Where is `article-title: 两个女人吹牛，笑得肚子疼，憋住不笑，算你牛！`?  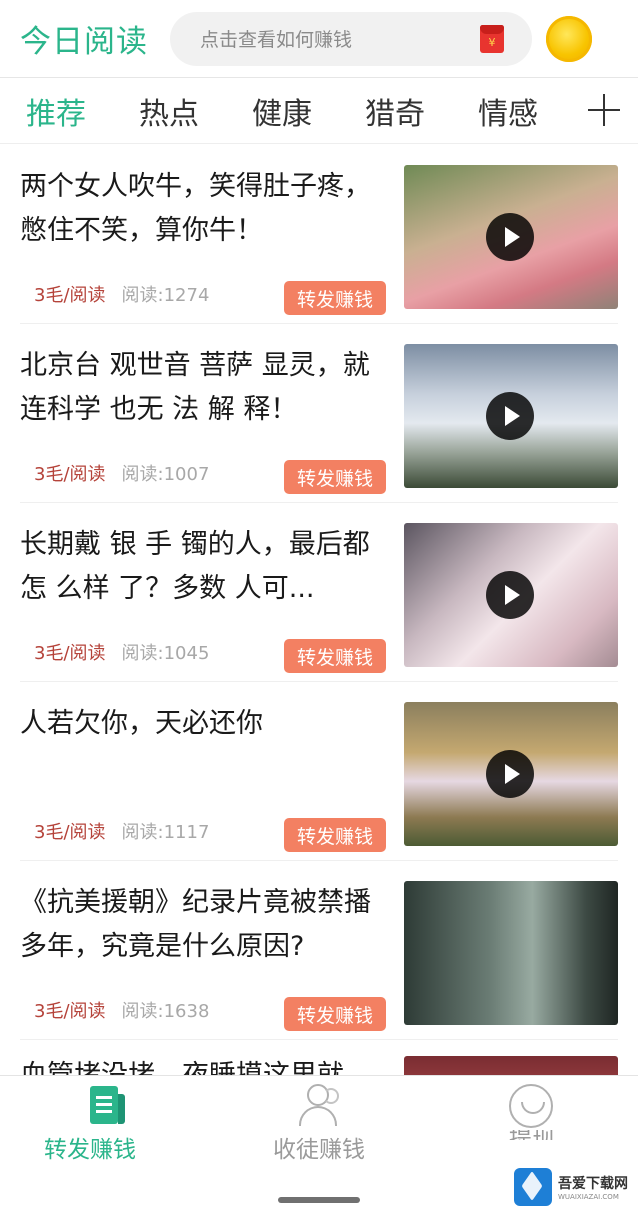 article-title: 两个女人吹牛，笑得肚子疼，憋住不笑，算你牛！ is located at coordinates (205, 209).